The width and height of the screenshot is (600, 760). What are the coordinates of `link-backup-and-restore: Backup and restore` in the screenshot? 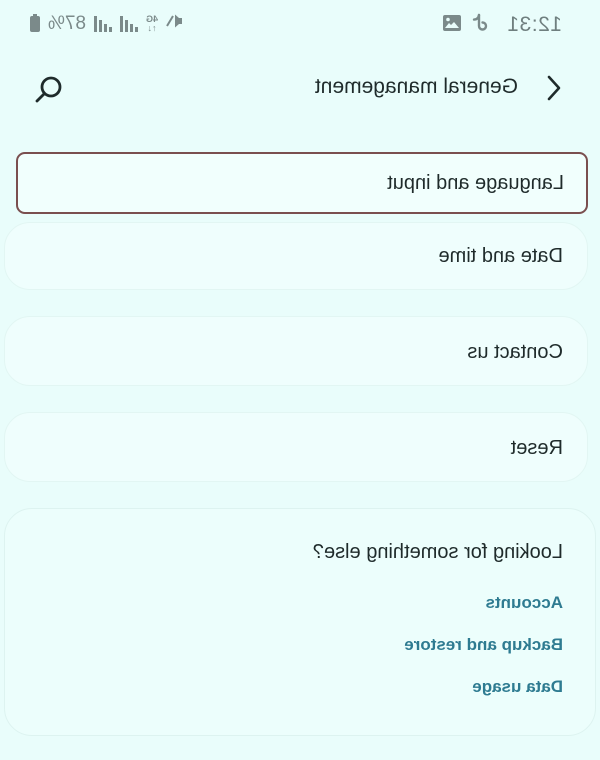 It's located at (483, 645).